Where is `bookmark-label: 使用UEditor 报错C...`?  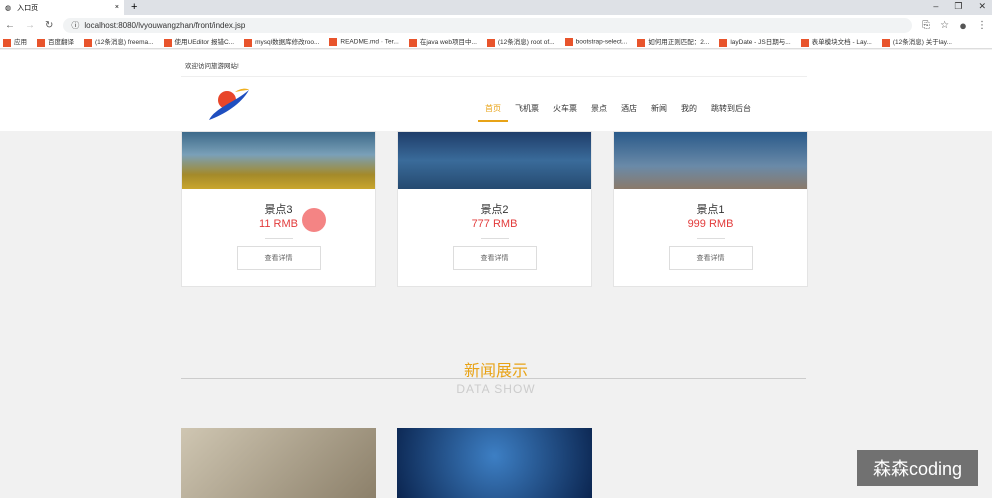
bookmark-label: 使用UEditor 报错C... is located at coordinates (204, 43).